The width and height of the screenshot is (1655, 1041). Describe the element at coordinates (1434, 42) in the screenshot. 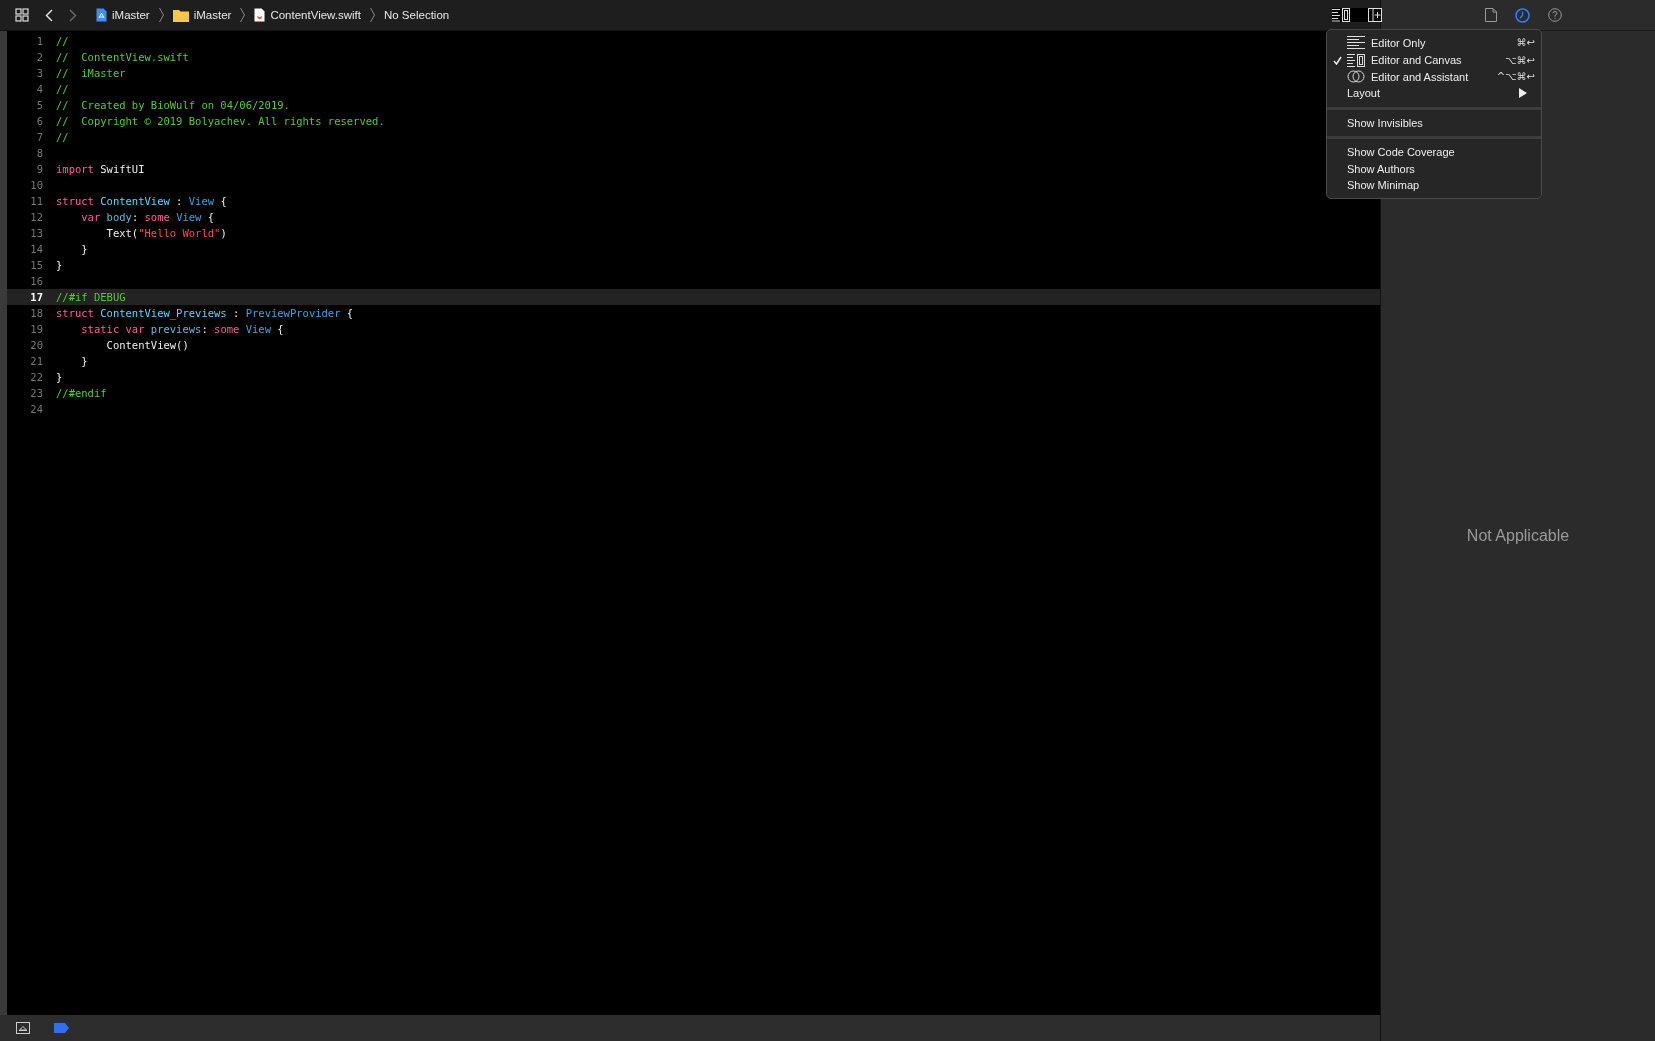

I see `menu-item: Editor Only ⌘↩` at that location.